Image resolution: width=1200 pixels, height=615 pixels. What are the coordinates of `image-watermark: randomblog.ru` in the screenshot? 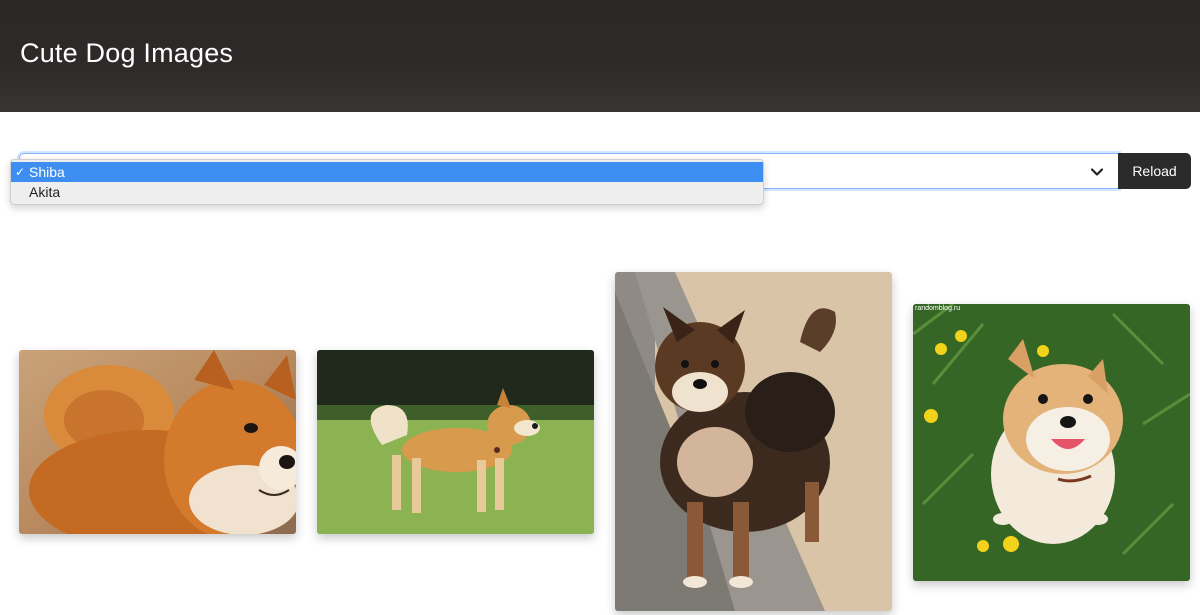 It's located at (938, 308).